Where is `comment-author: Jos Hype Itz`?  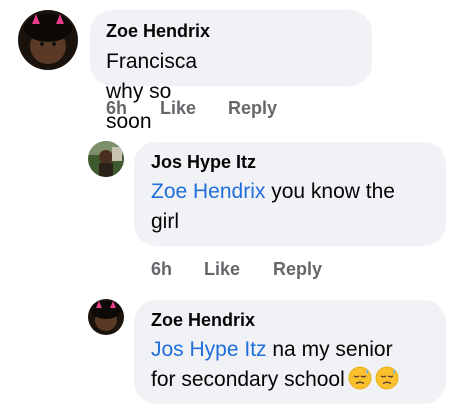 comment-author: Jos Hype Itz is located at coordinates (203, 162).